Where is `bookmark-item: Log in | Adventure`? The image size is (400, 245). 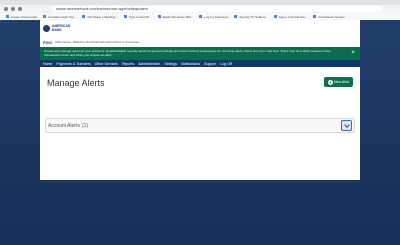 bookmark-item: Log in | Adventure is located at coordinates (213, 17).